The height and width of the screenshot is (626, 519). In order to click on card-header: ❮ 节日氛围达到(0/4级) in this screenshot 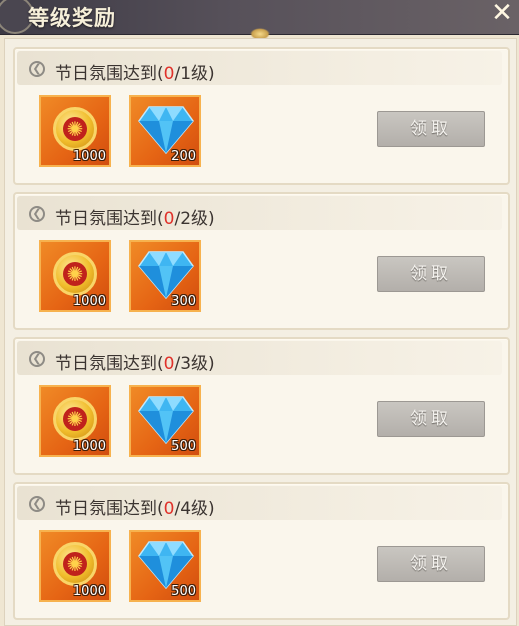, I will do `click(259, 503)`.